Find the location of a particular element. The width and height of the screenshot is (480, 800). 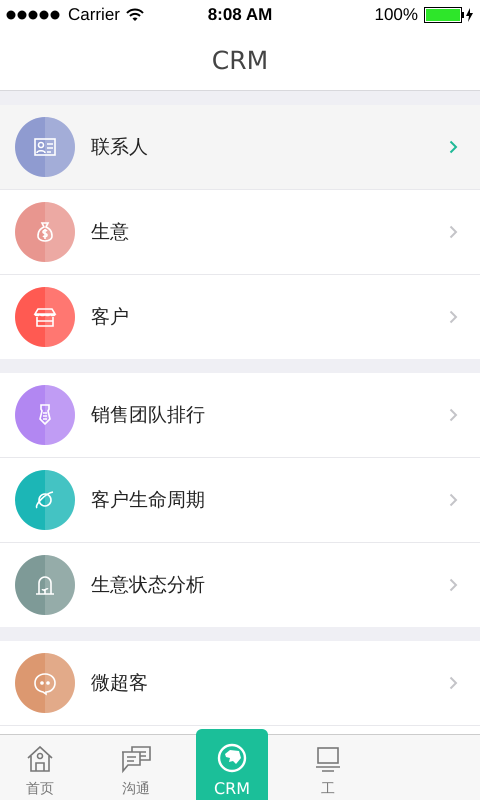

tab-button: 工 is located at coordinates (328, 767).